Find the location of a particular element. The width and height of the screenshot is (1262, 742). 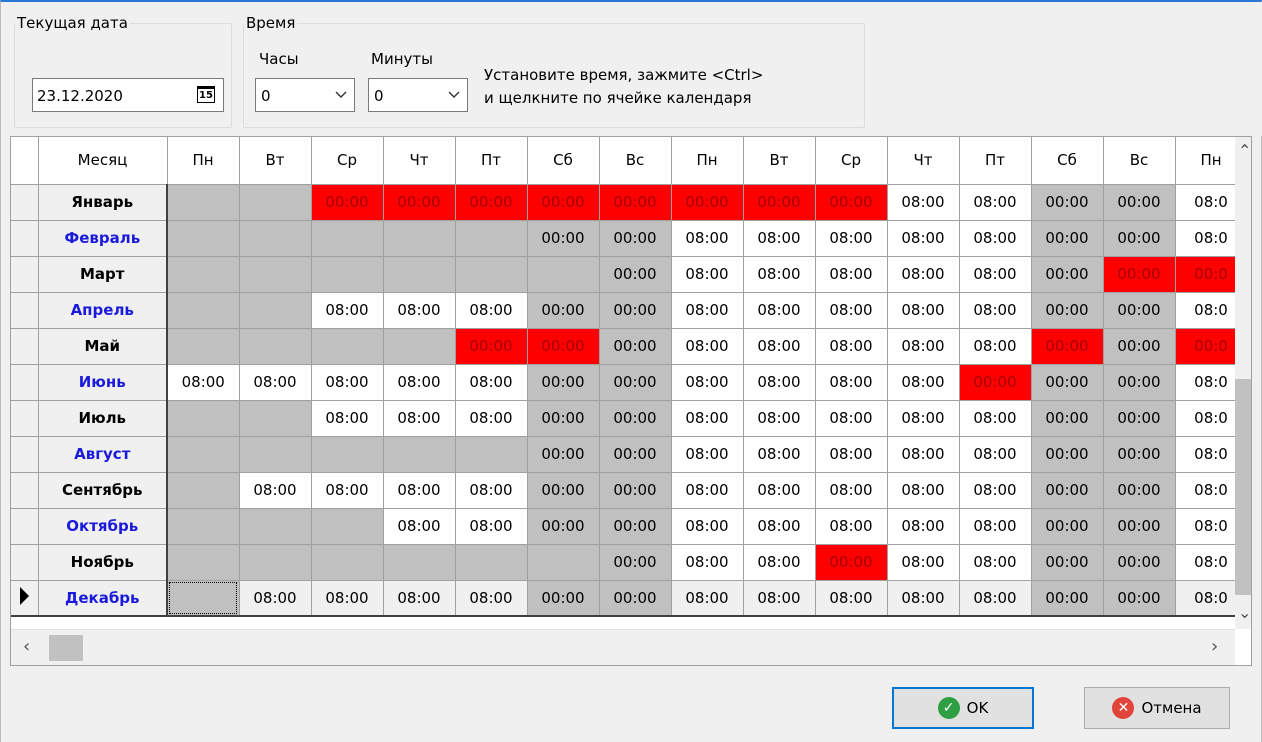

vertical-scrollbar: ⌃ ⌄ is located at coordinates (1243, 383).